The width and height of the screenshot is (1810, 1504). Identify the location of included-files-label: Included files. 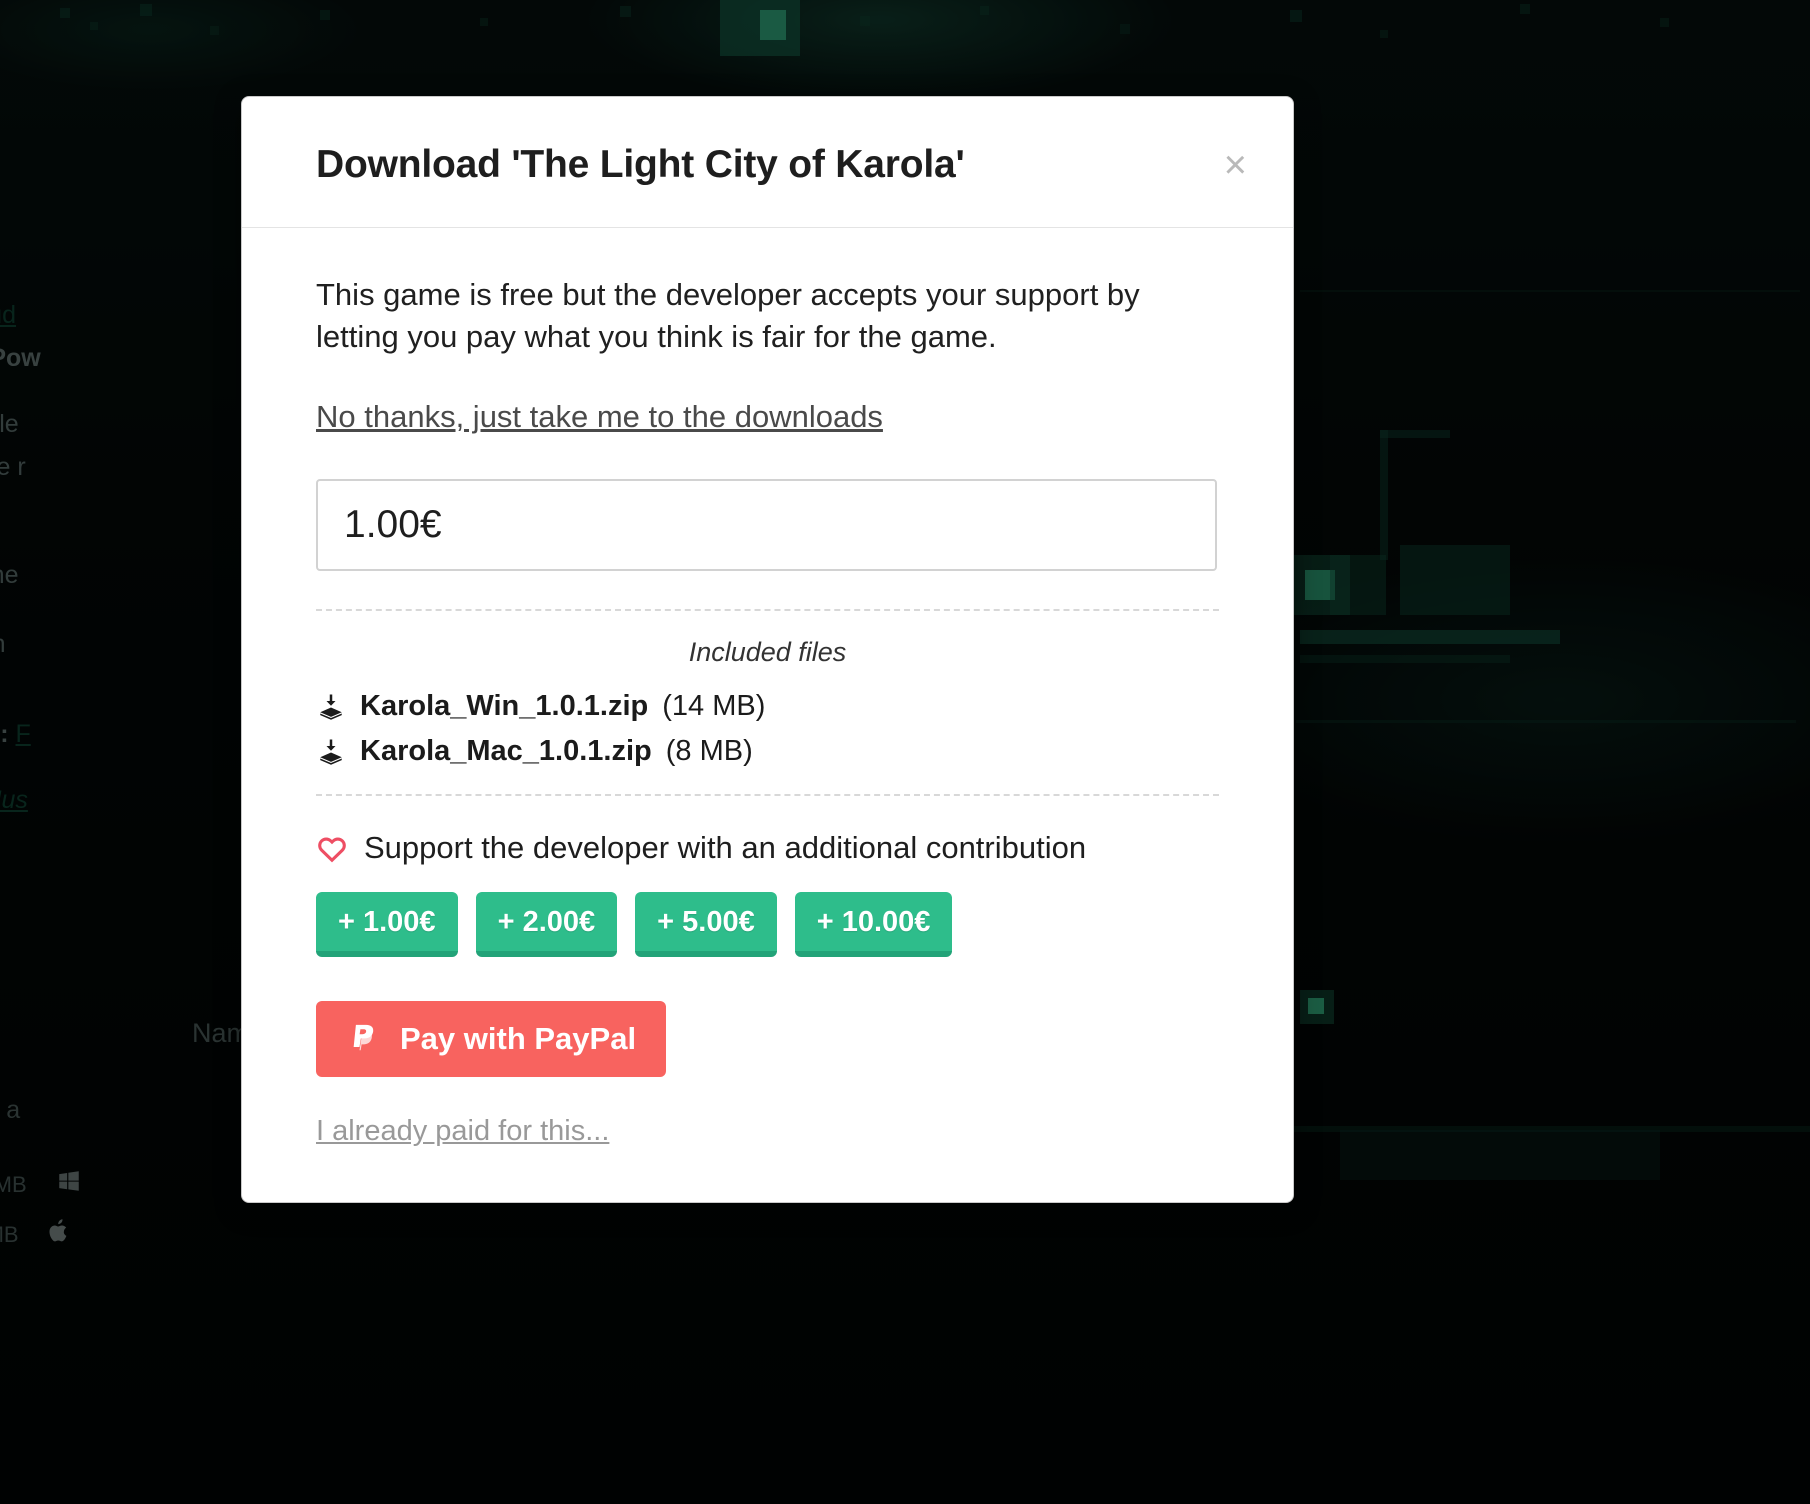
(767, 652).